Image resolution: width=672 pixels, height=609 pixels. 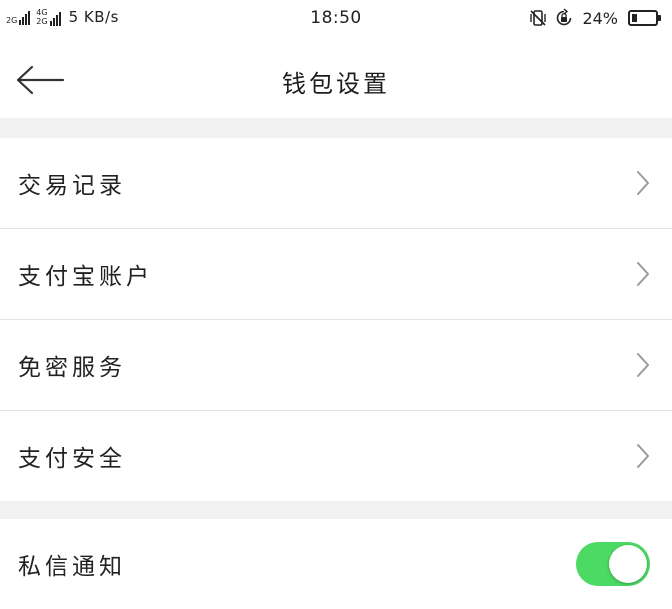 What do you see at coordinates (336, 84) in the screenshot?
I see `page-title: 钱包设置` at bounding box center [336, 84].